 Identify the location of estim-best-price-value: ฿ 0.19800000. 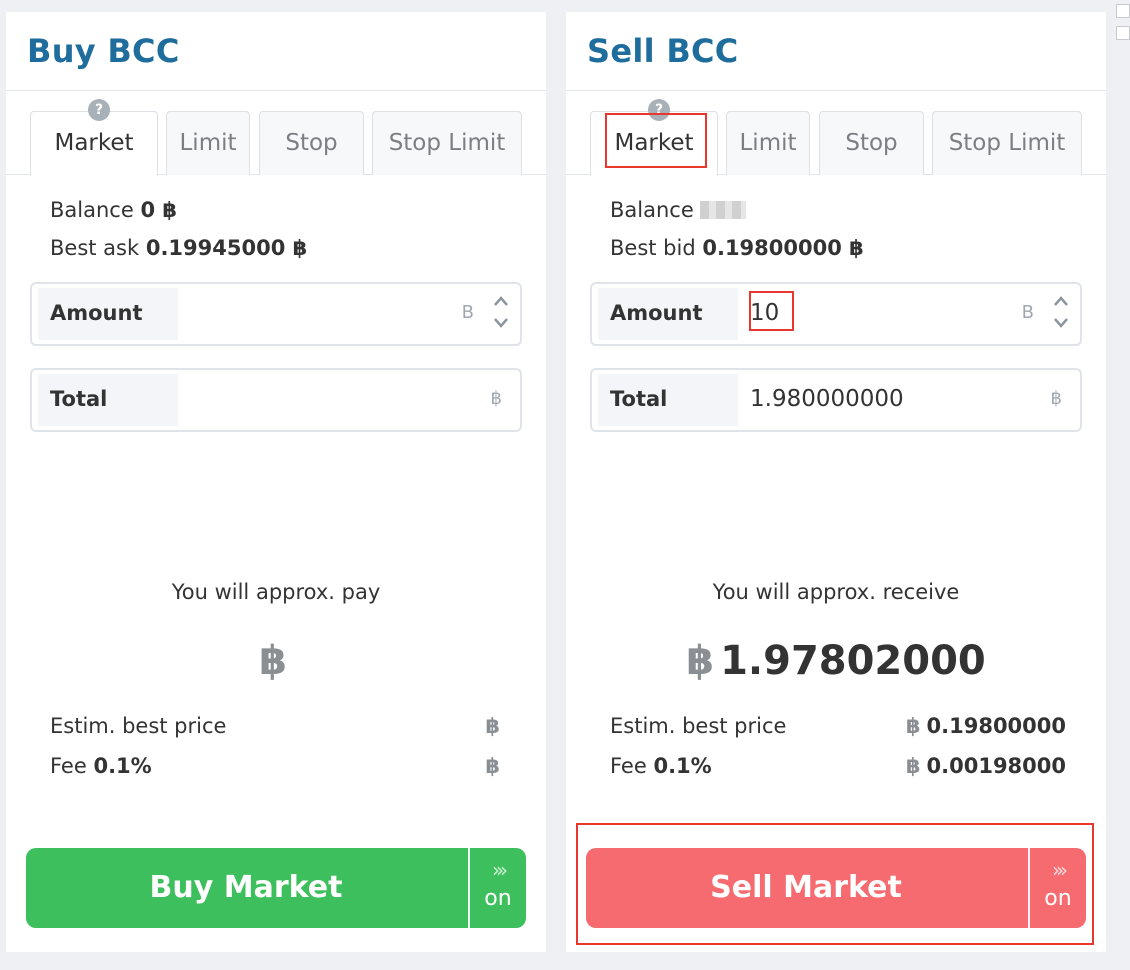
(986, 726).